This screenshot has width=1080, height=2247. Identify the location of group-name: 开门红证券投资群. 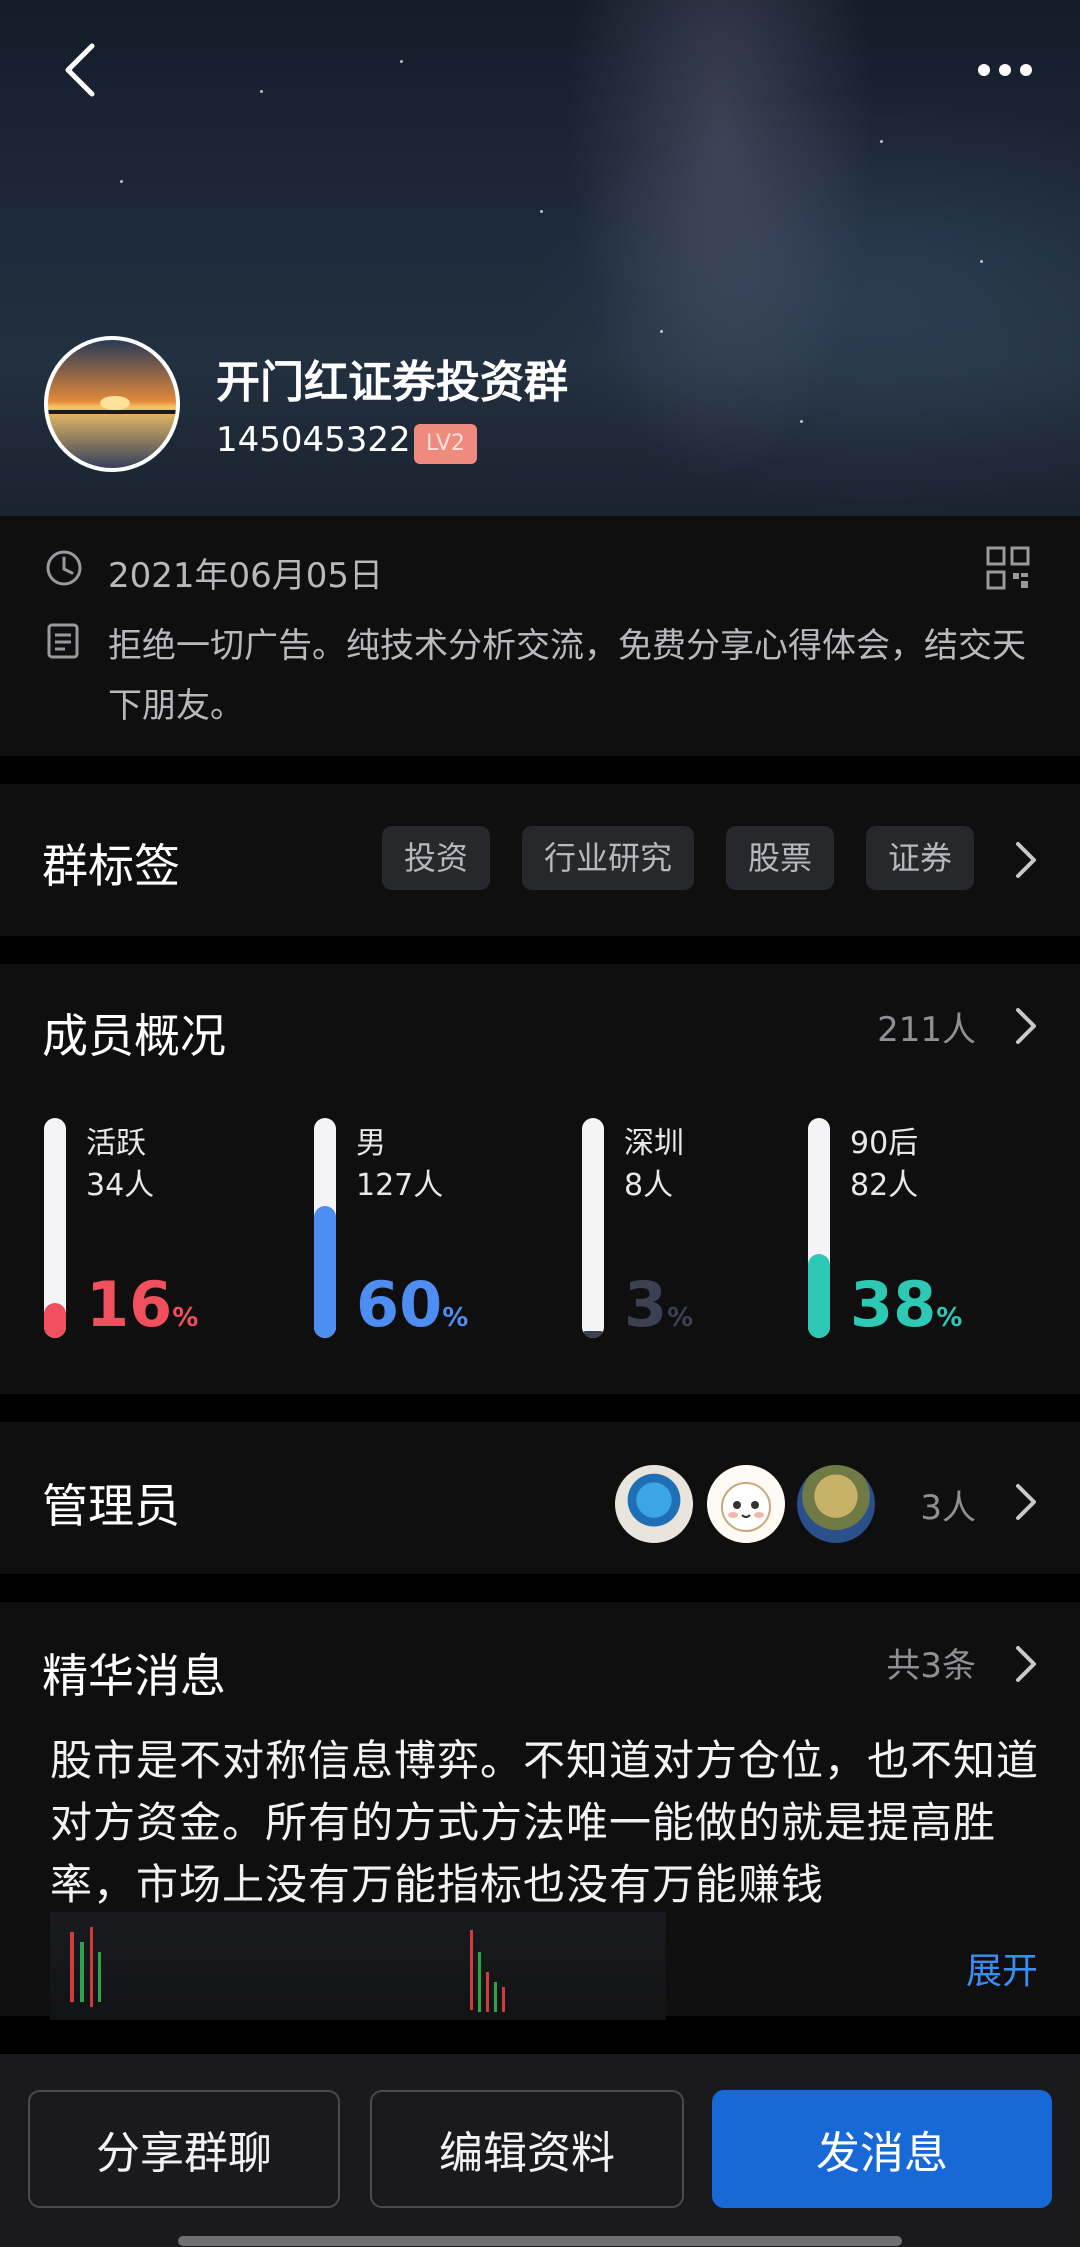
(392, 382).